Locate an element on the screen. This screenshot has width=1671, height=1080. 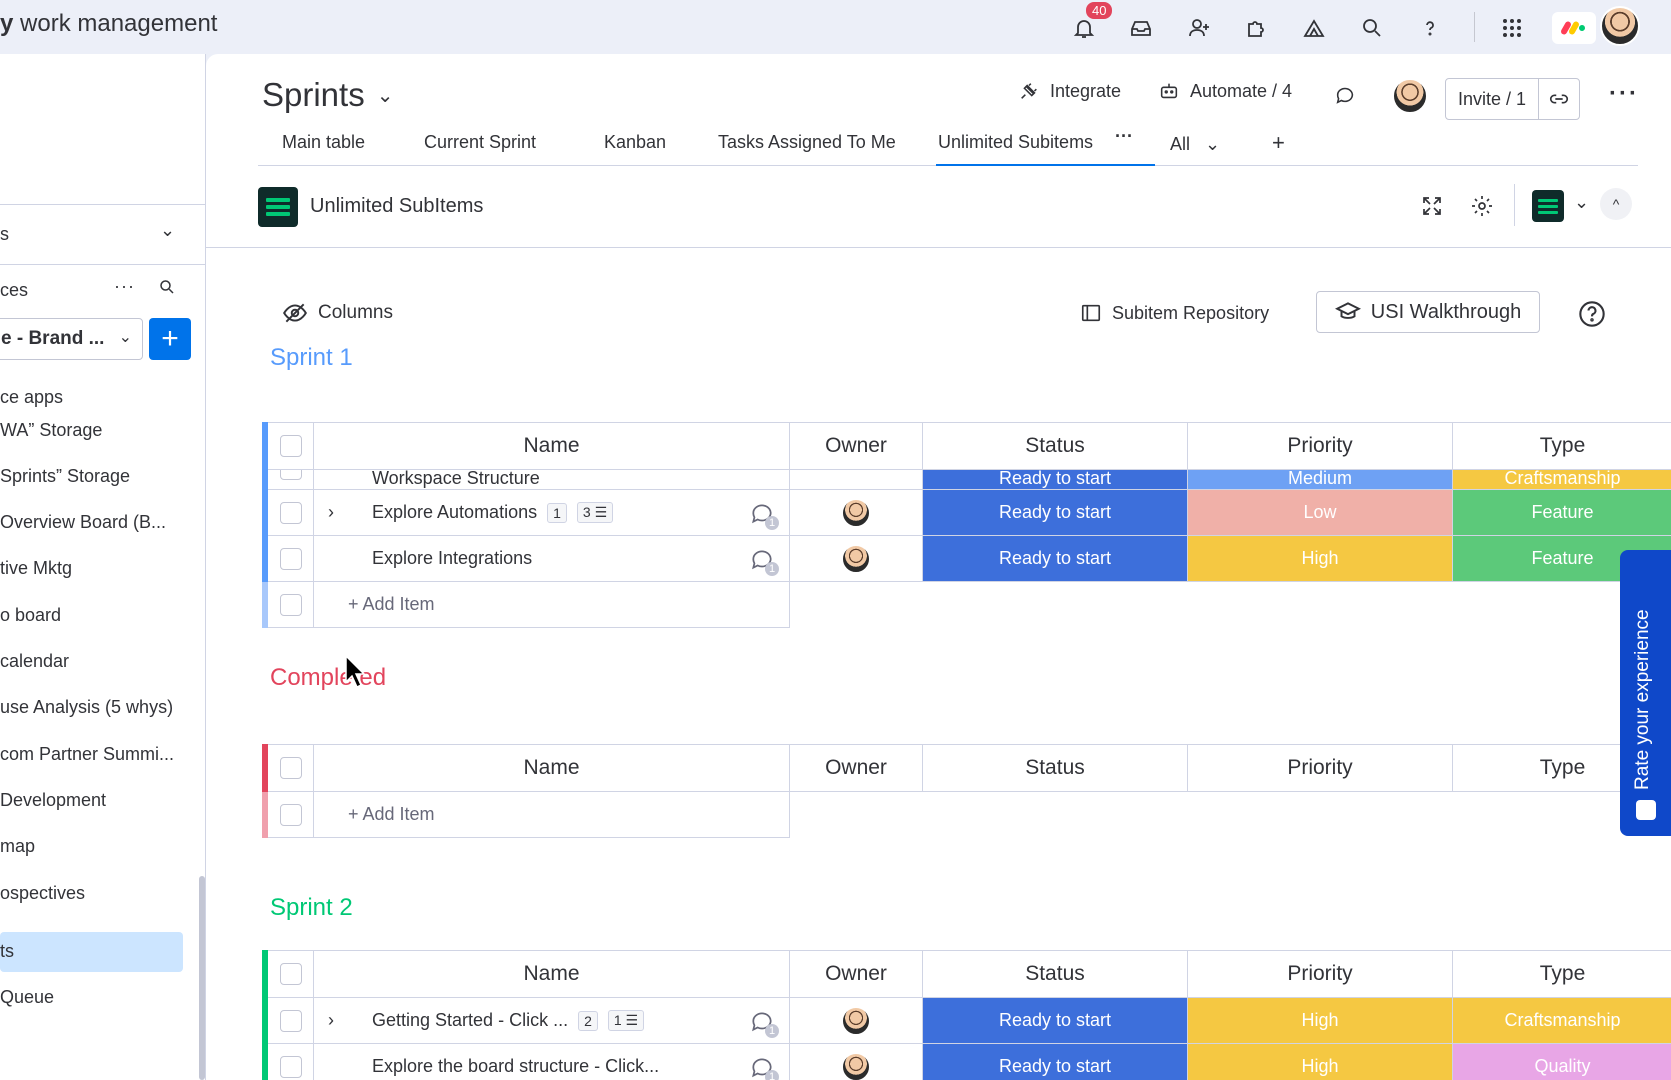
item-name-cell: Explore Integrations 1 is located at coordinates (552, 559).